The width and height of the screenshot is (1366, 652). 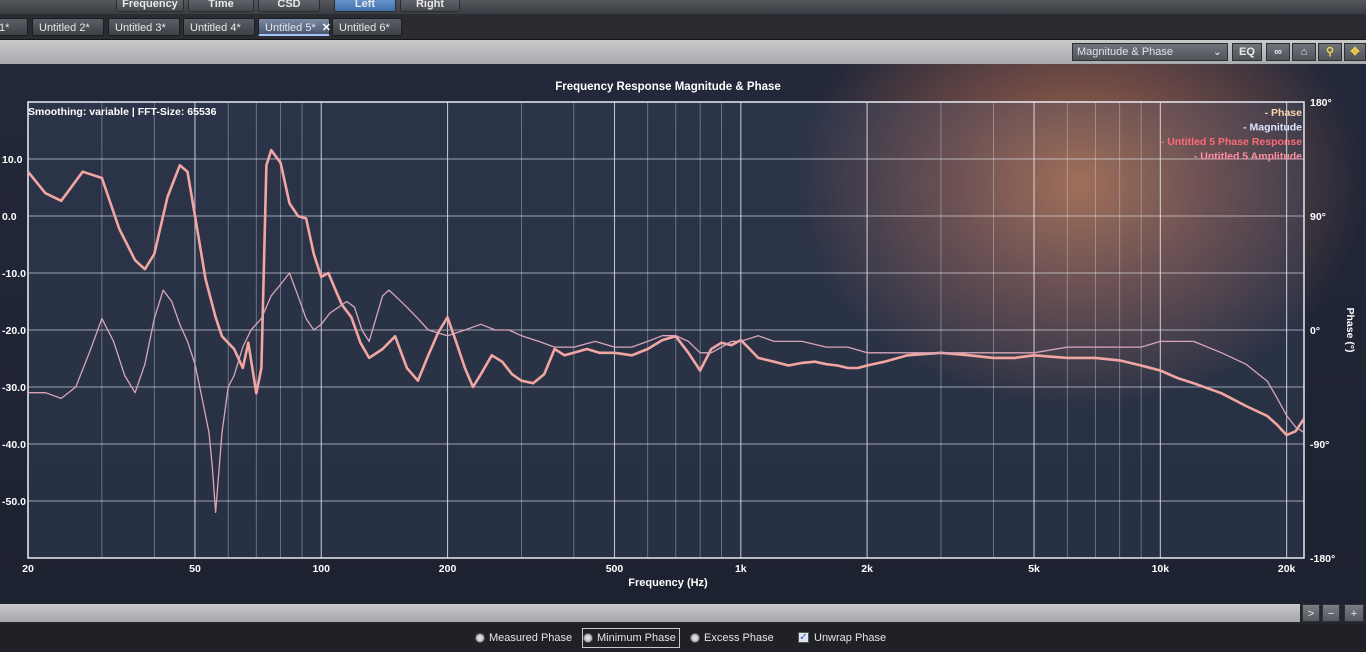 I want to click on home-icon: ⌂, so click(x=1304, y=52).